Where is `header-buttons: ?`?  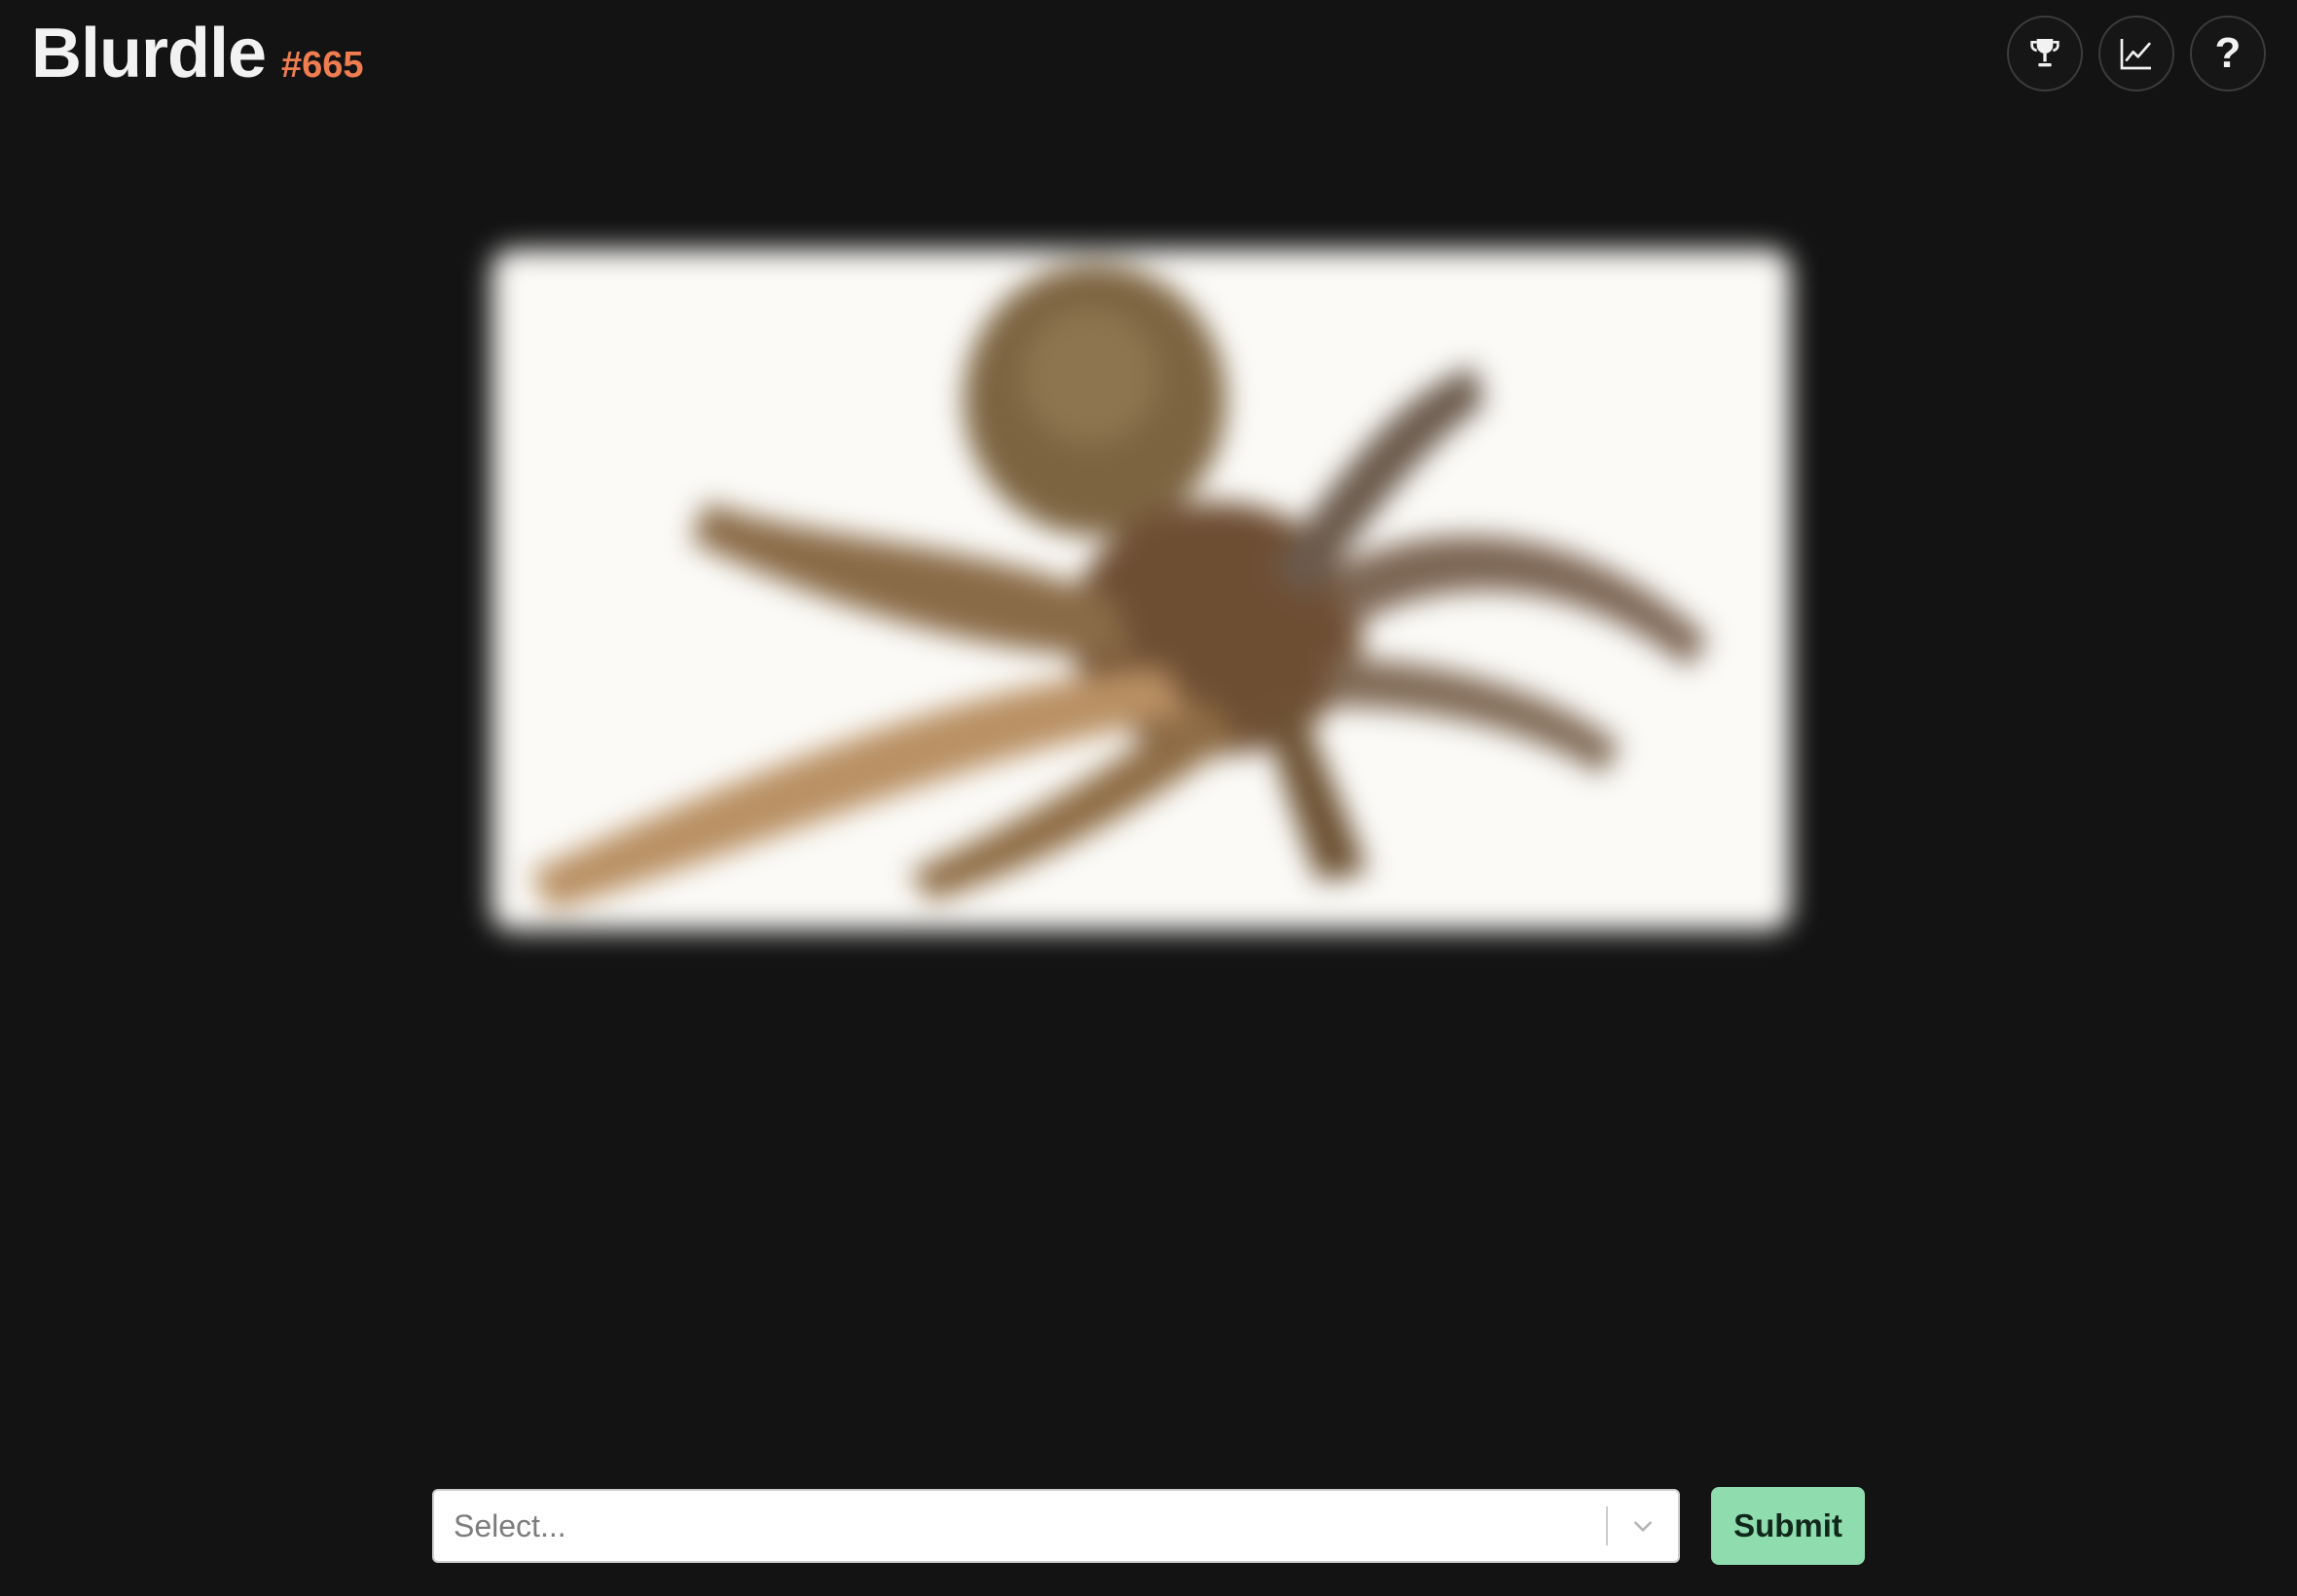 header-buttons: ? is located at coordinates (2137, 53).